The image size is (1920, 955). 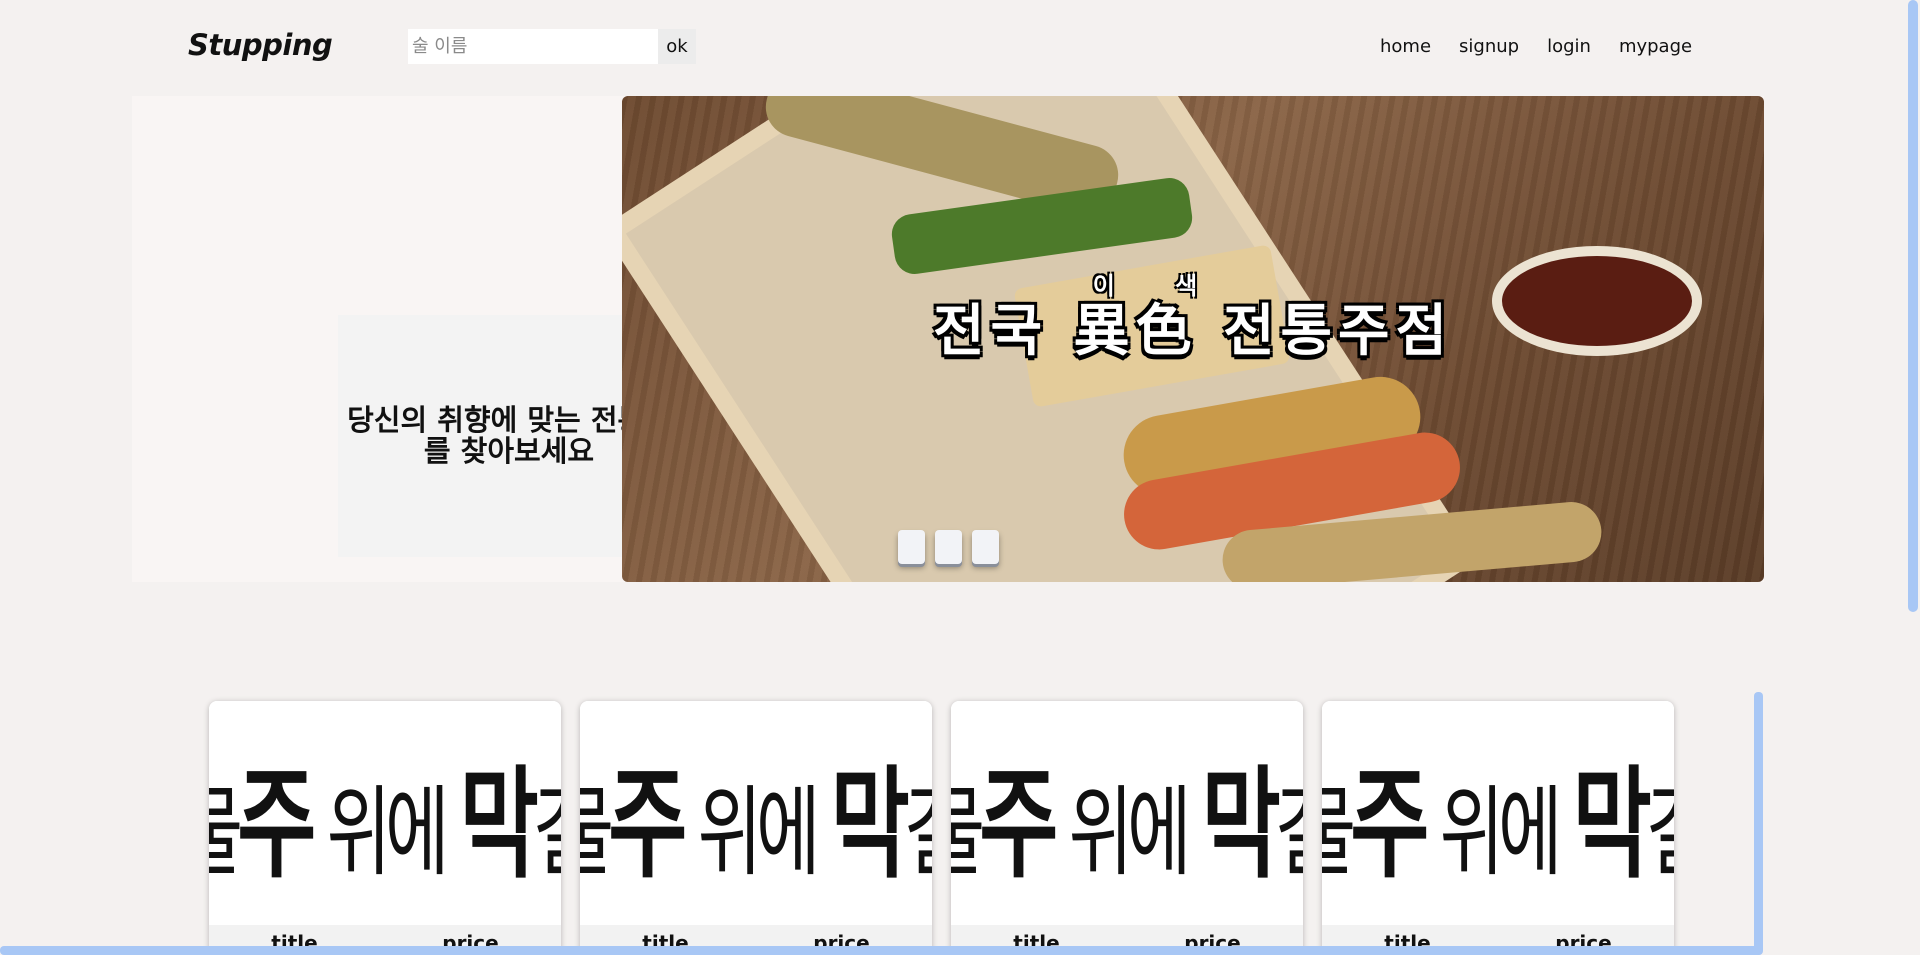 I want to click on main-nav: home signup login mypage, so click(x=1550, y=46).